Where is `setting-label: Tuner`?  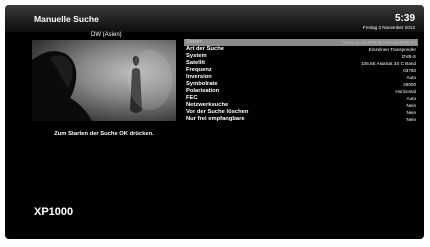 setting-label: Tuner is located at coordinates (194, 42).